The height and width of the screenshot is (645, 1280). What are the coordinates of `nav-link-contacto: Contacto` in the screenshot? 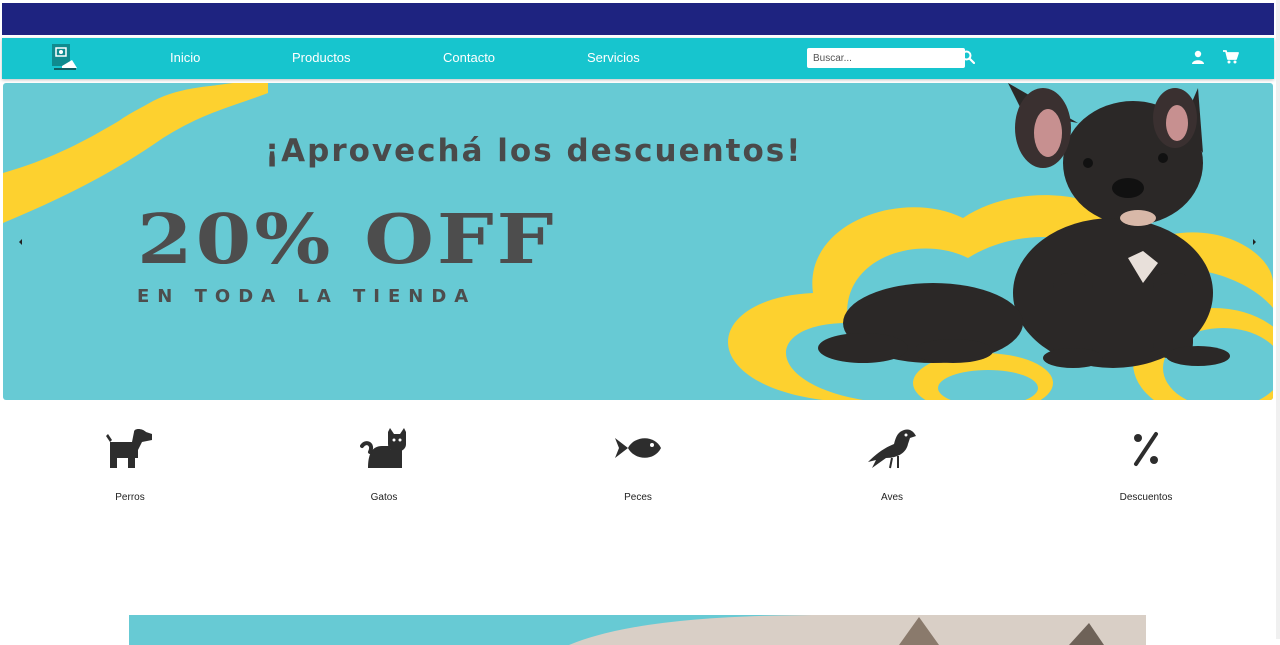 It's located at (469, 57).